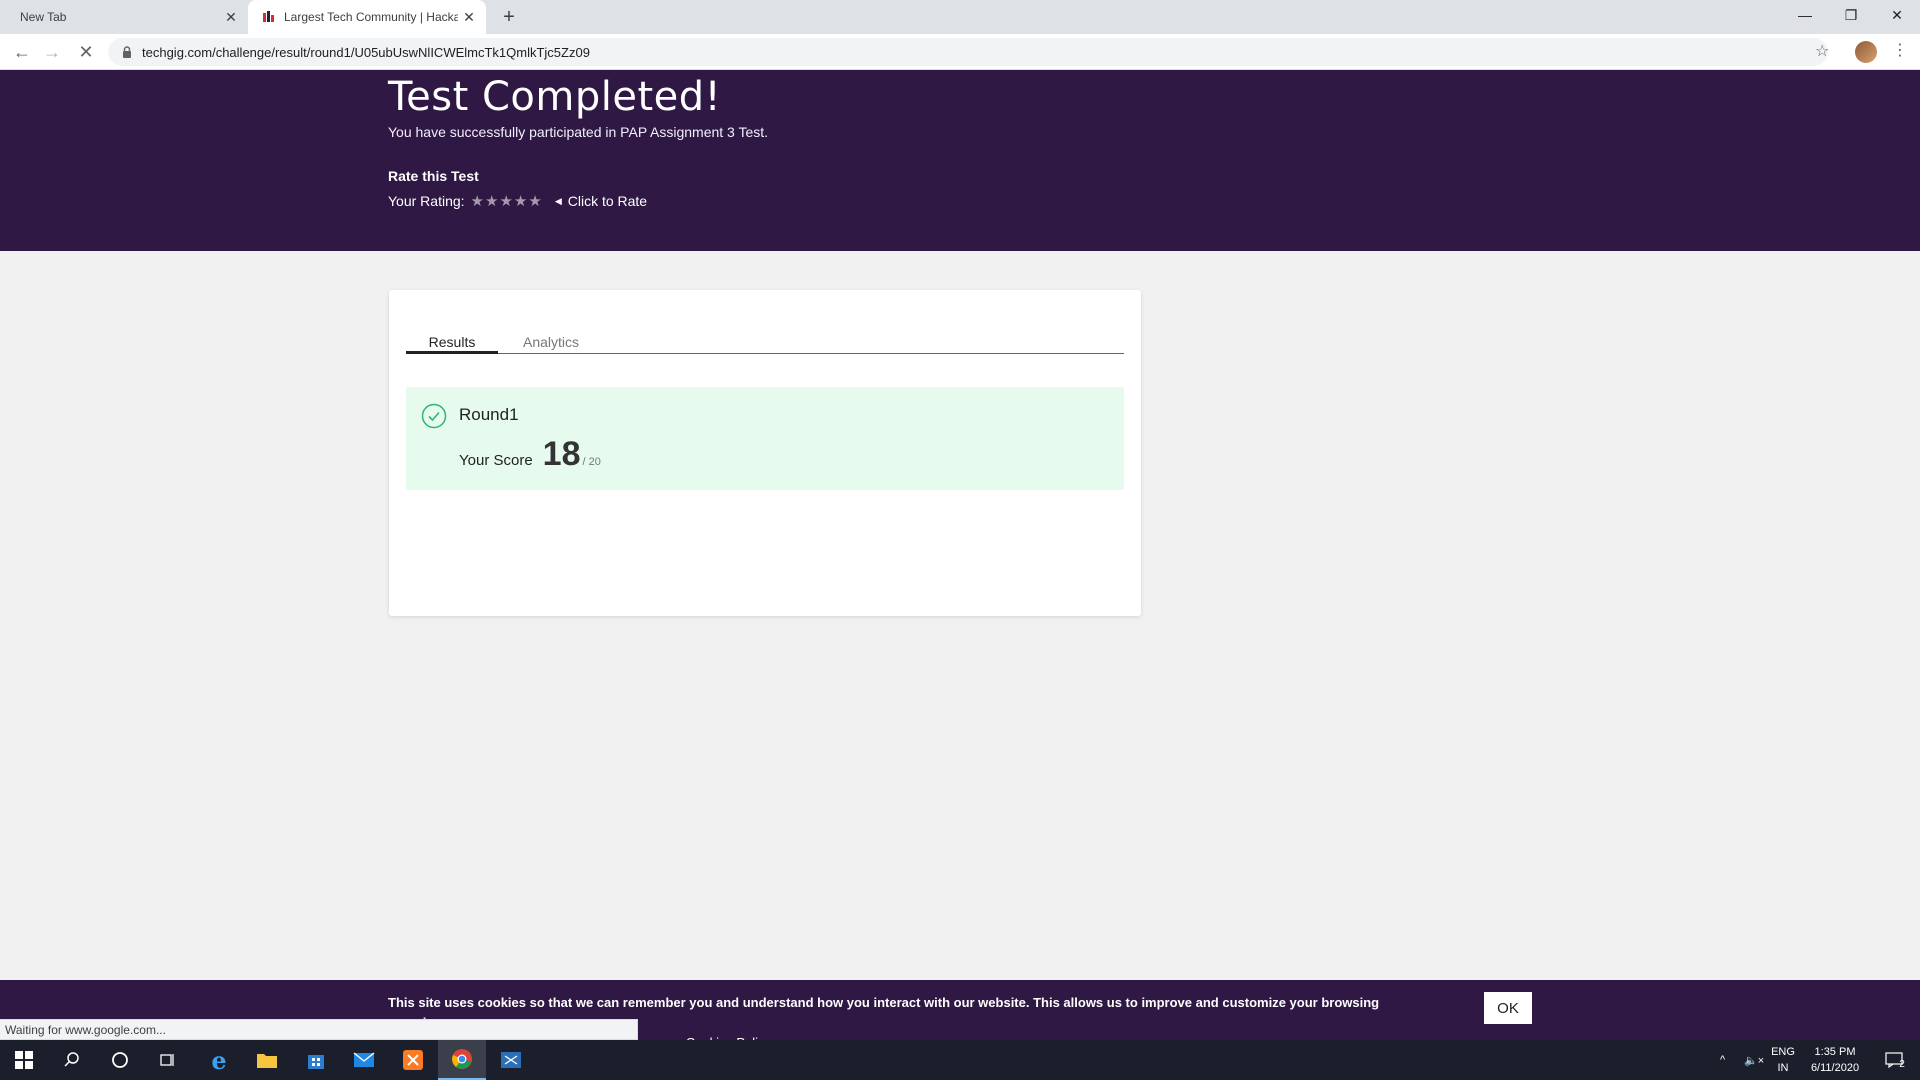 The image size is (1920, 1080). Describe the element at coordinates (371, 17) in the screenshot. I see `tab-title: Largest Tech Community | Hackat` at that location.